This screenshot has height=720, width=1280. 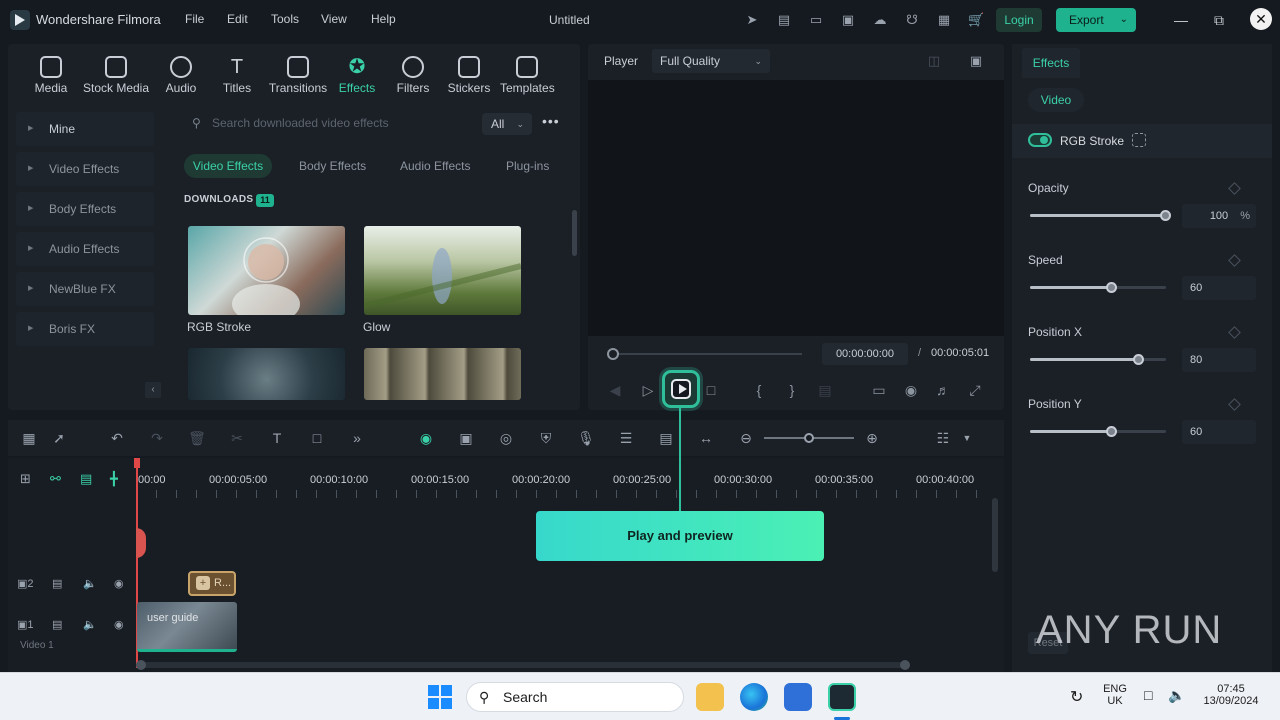 I want to click on snapshot-image-icon: ▣, so click(x=976, y=61).